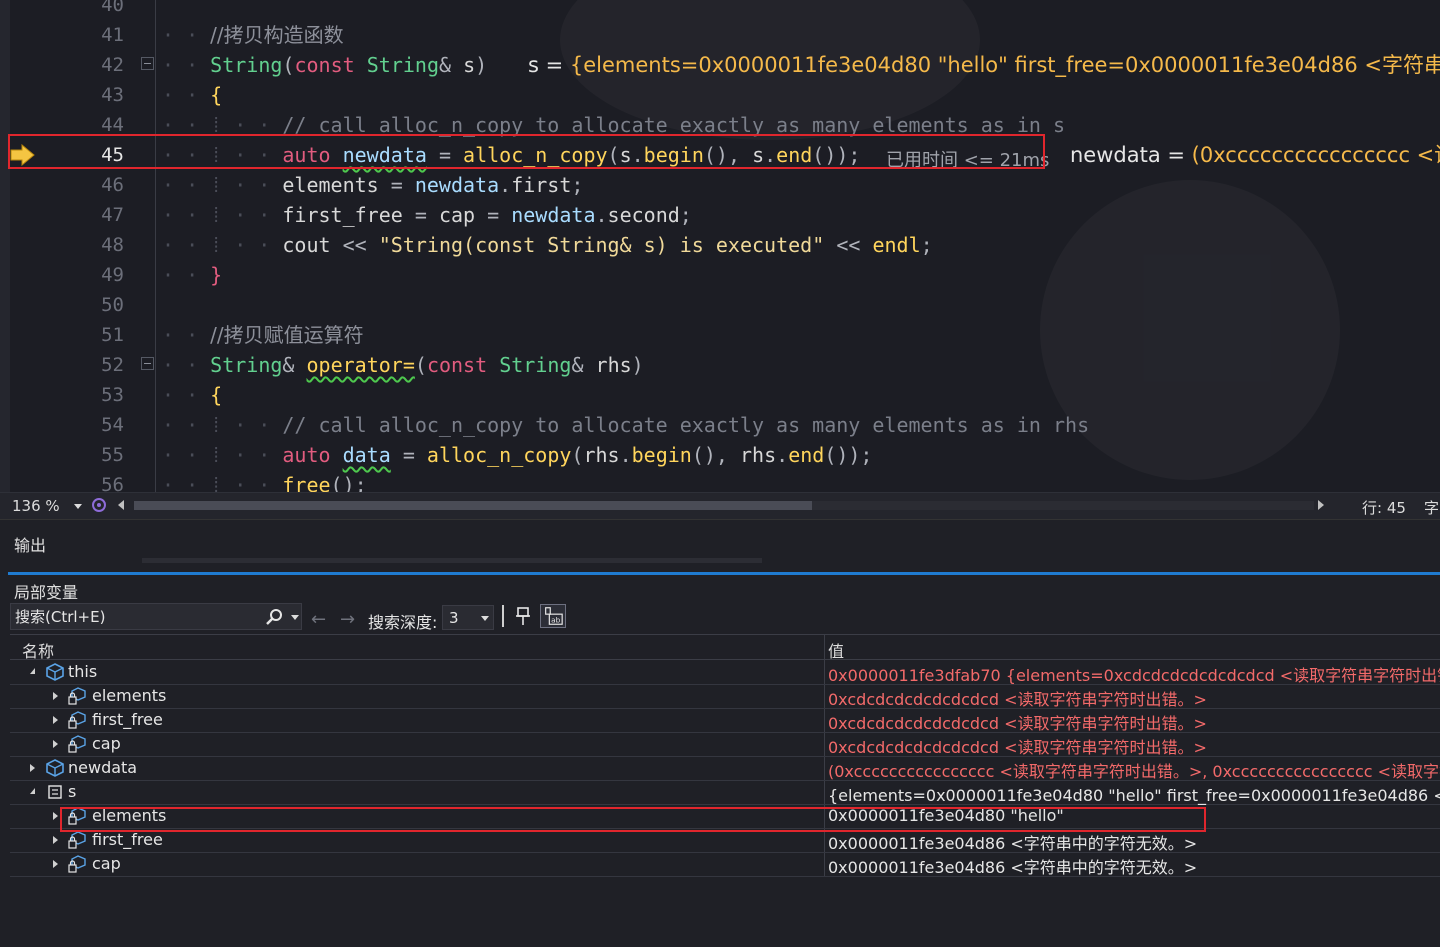 The width and height of the screenshot is (1440, 947). Describe the element at coordinates (452, 560) in the screenshot. I see `output-content` at that location.